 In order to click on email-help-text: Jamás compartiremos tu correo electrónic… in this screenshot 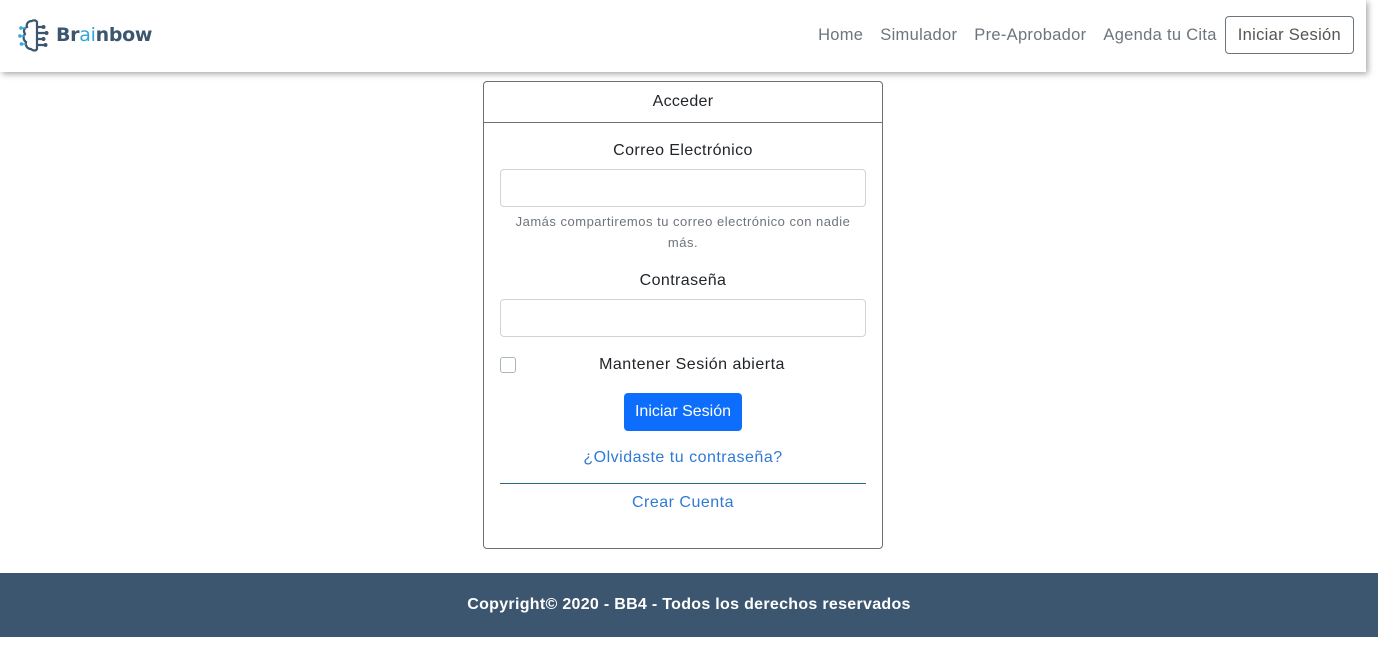, I will do `click(683, 232)`.